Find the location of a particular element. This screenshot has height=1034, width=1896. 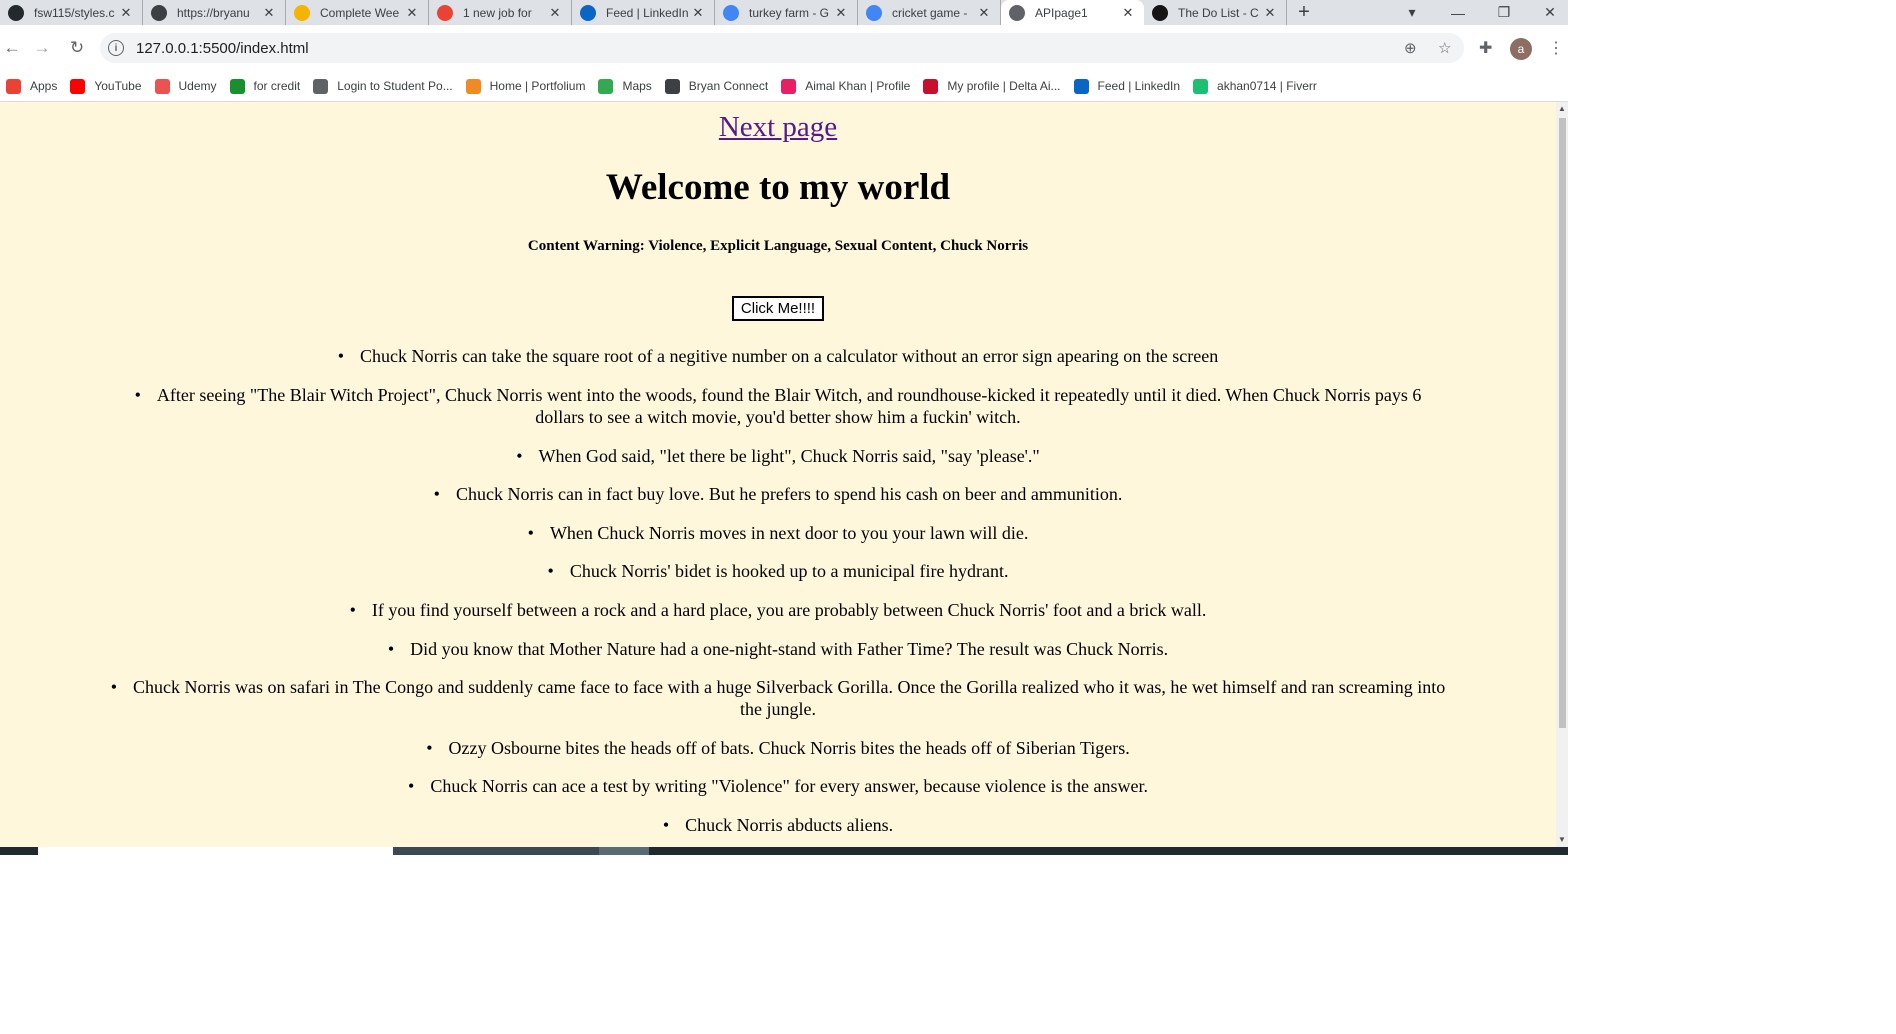

click-me-button: Click Me!!!! is located at coordinates (778, 309).